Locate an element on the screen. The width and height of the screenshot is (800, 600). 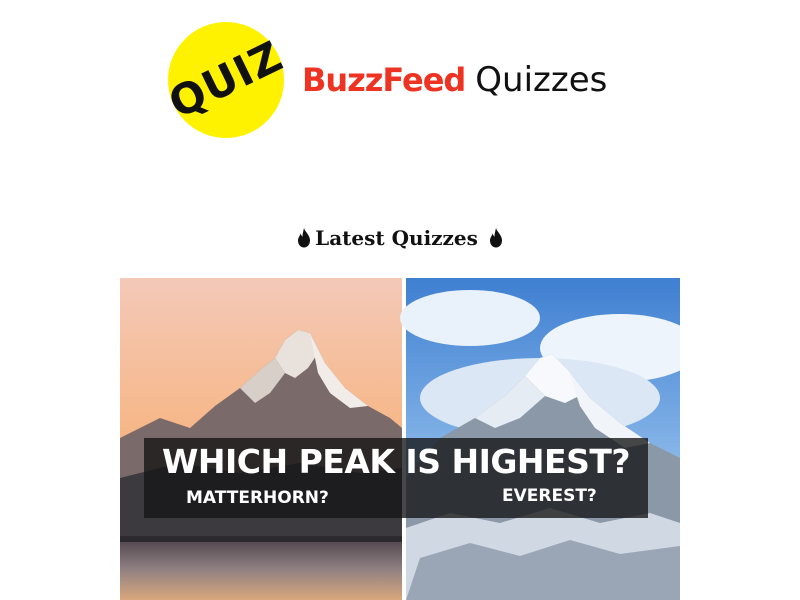
quizzes-wordmark: Quizzes is located at coordinates (541, 80).